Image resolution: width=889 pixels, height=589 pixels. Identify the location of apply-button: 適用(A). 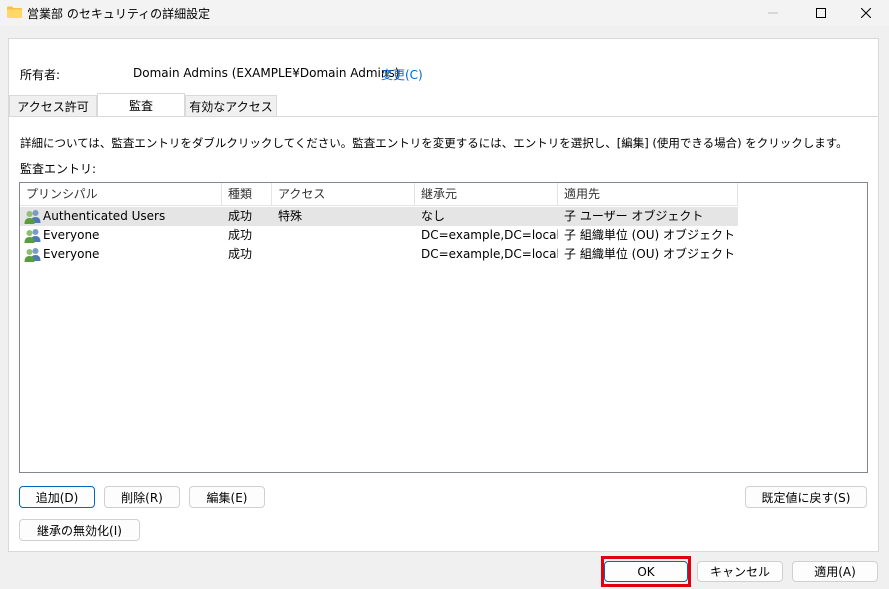
(835, 571).